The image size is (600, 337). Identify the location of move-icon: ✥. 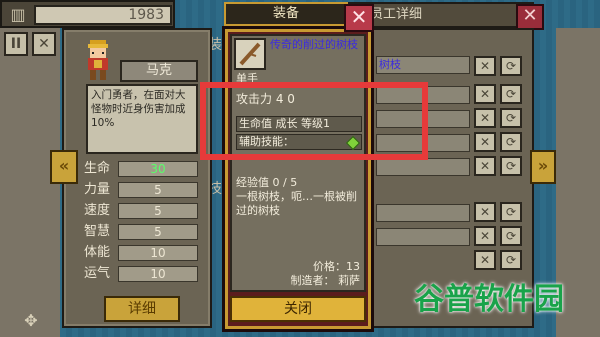
(31, 321).